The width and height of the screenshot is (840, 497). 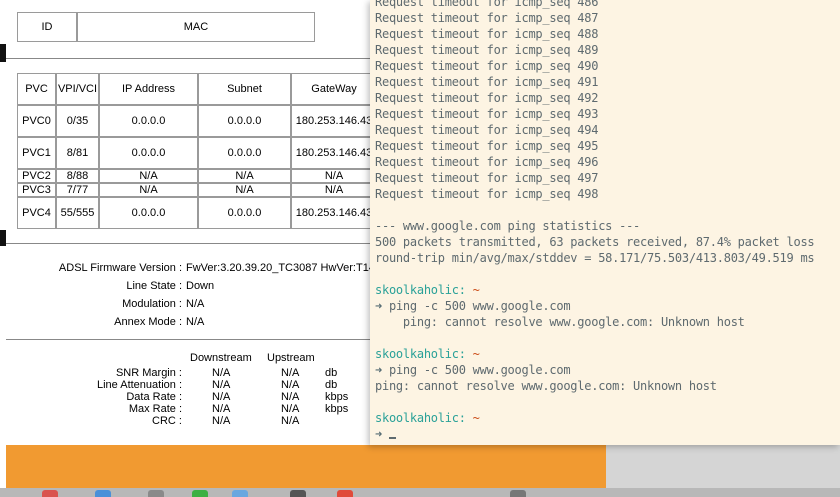 I want to click on crc-down: N/A, so click(x=221, y=421).